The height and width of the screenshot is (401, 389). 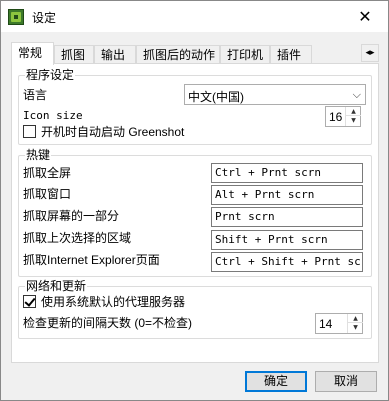 I want to click on hotkey-label-last-region: 抓取上次选择的区域, so click(x=77, y=238).